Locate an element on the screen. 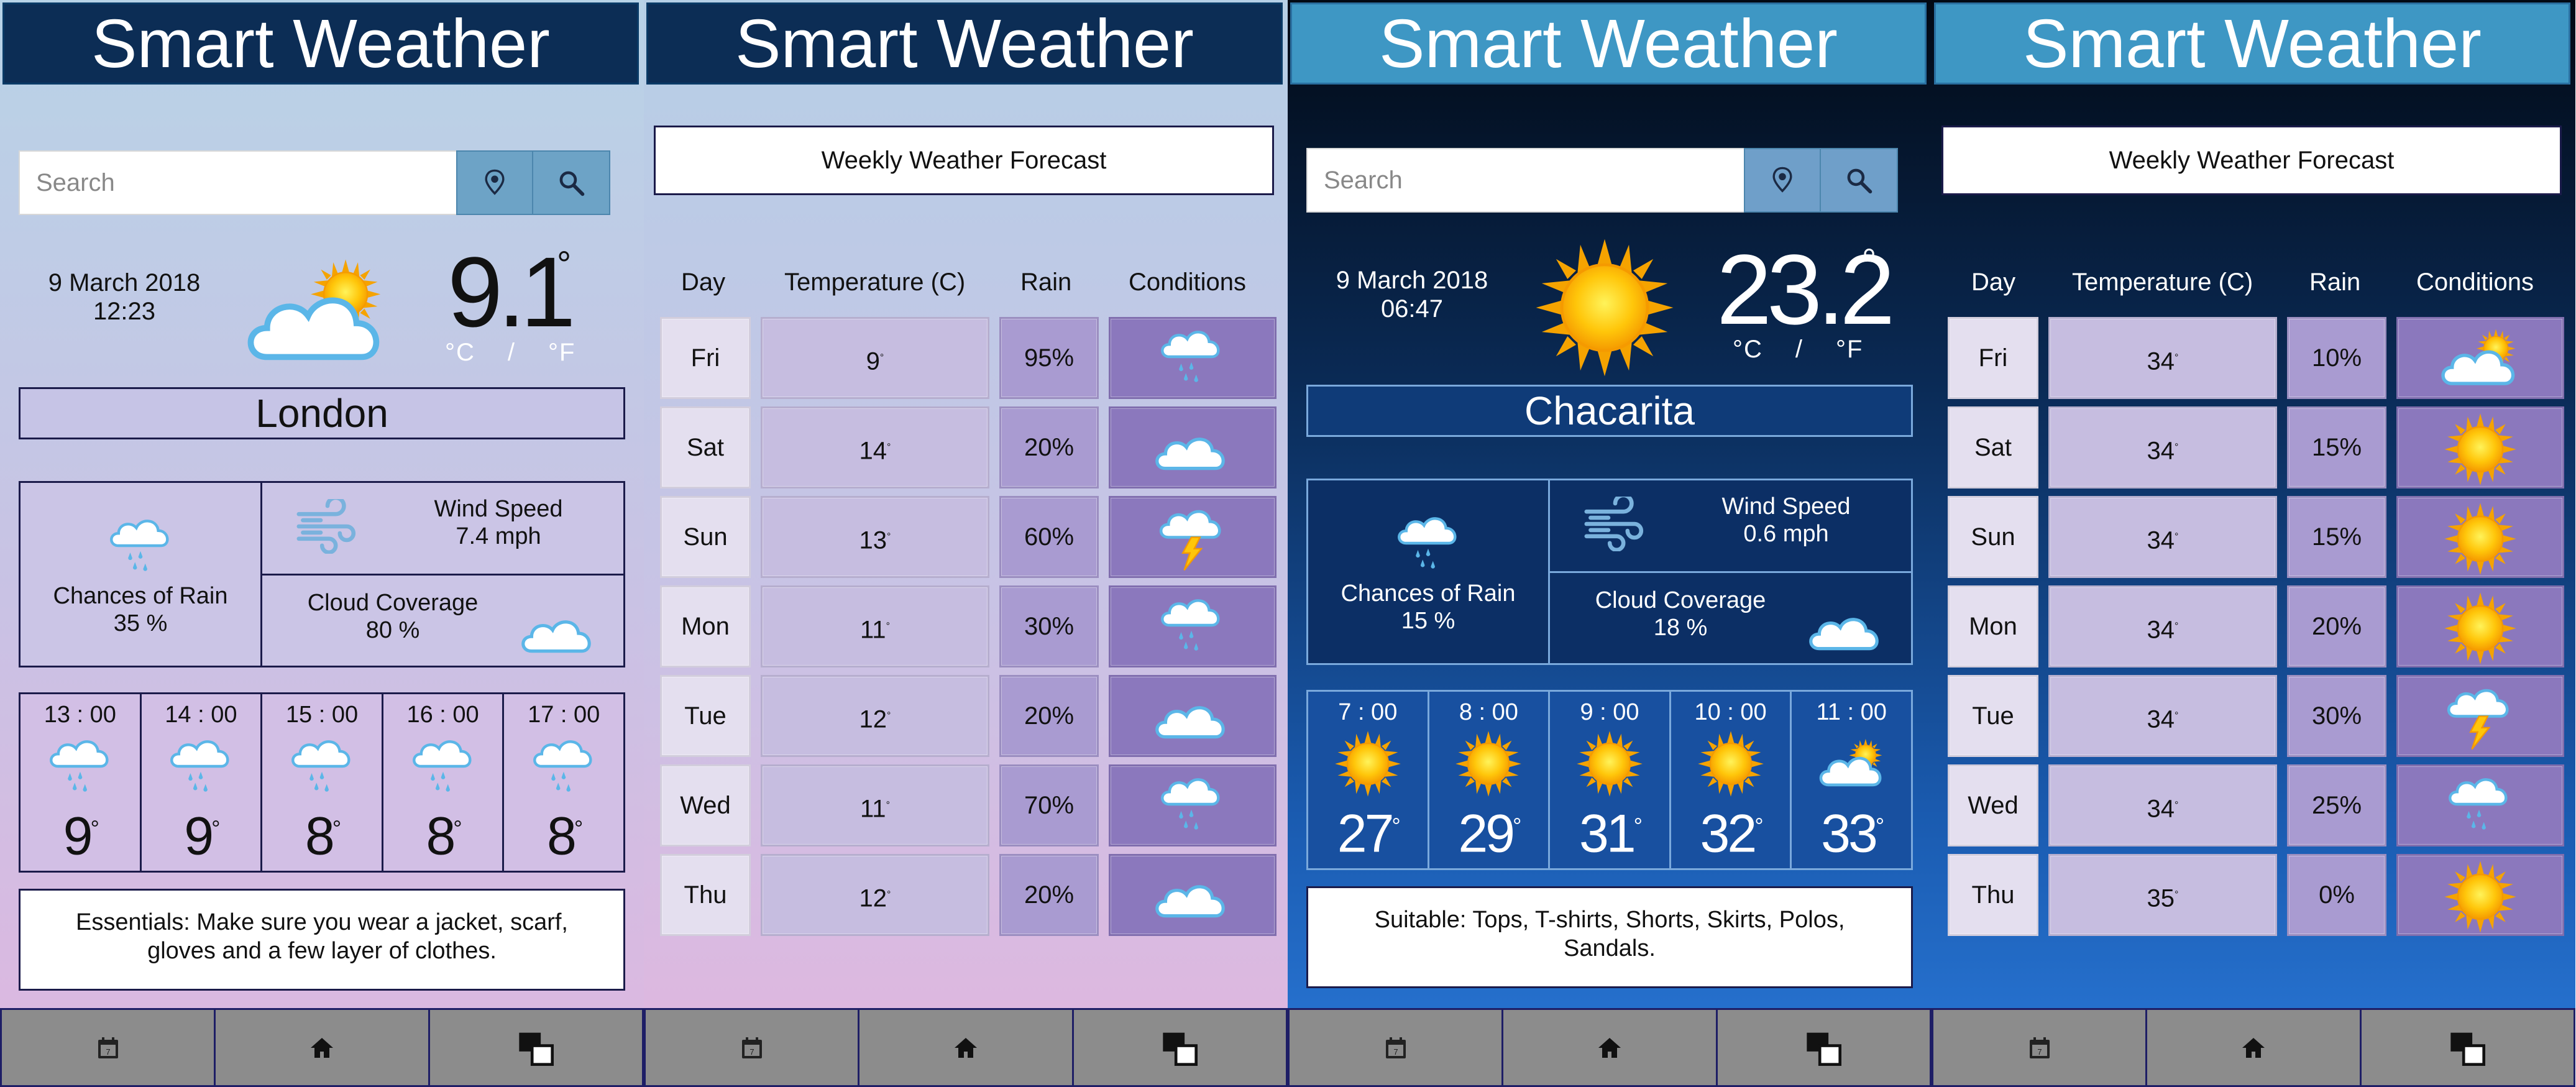 The image size is (2576, 1087). table-row: Wed 34° 25% is located at coordinates (2258, 809).